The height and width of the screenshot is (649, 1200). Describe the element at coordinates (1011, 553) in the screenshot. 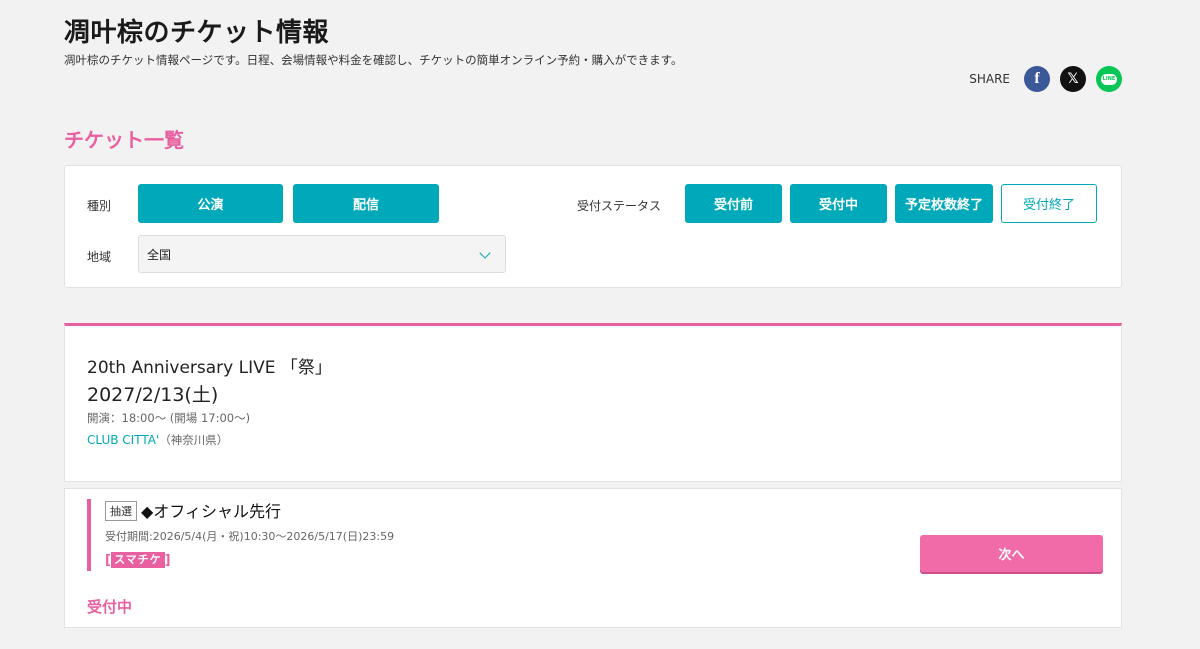

I see `next-button: 次へ` at that location.